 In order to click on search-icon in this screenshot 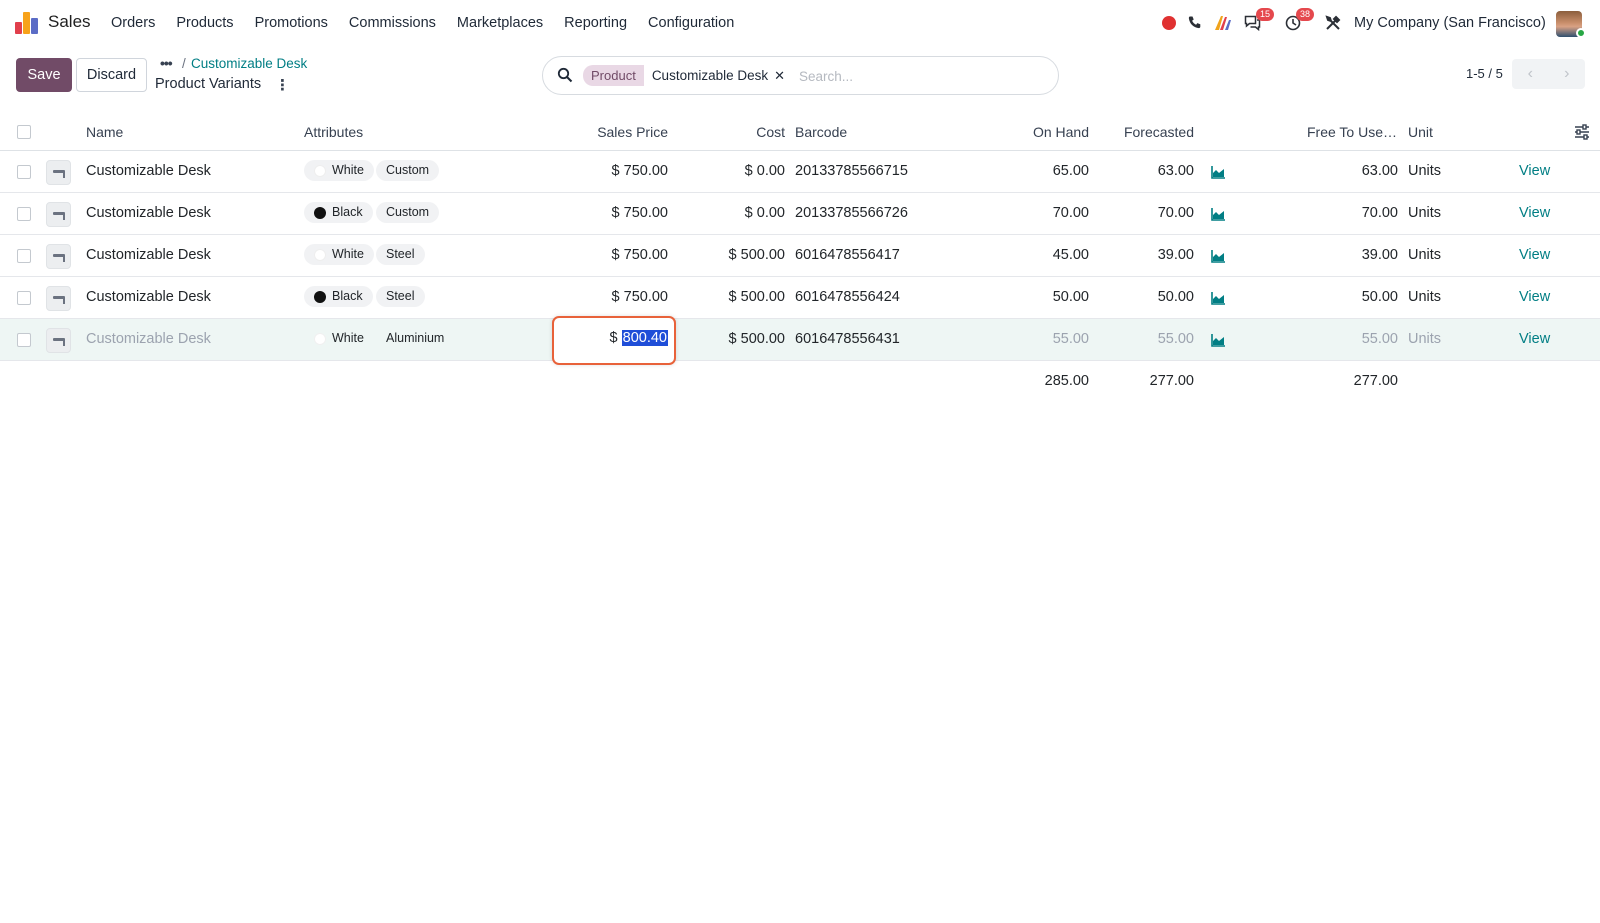, I will do `click(565, 75)`.